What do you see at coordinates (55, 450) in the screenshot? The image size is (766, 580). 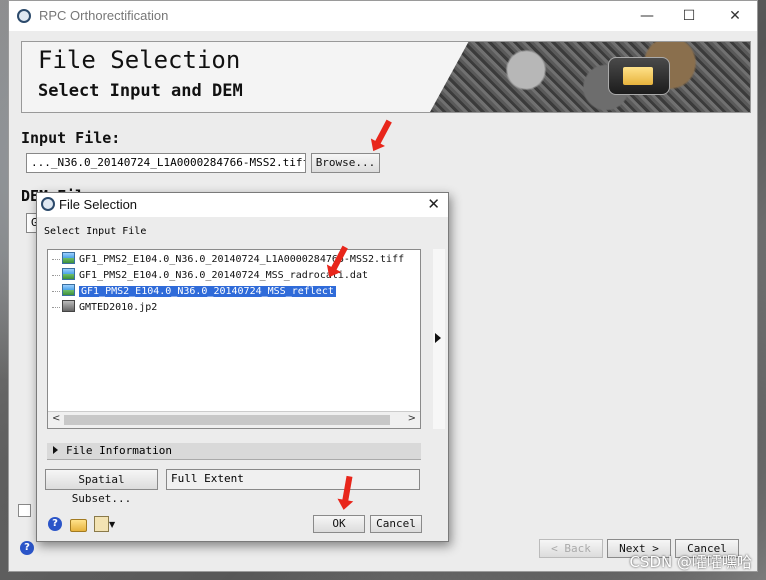 I see `collapse-triangle-icon` at bounding box center [55, 450].